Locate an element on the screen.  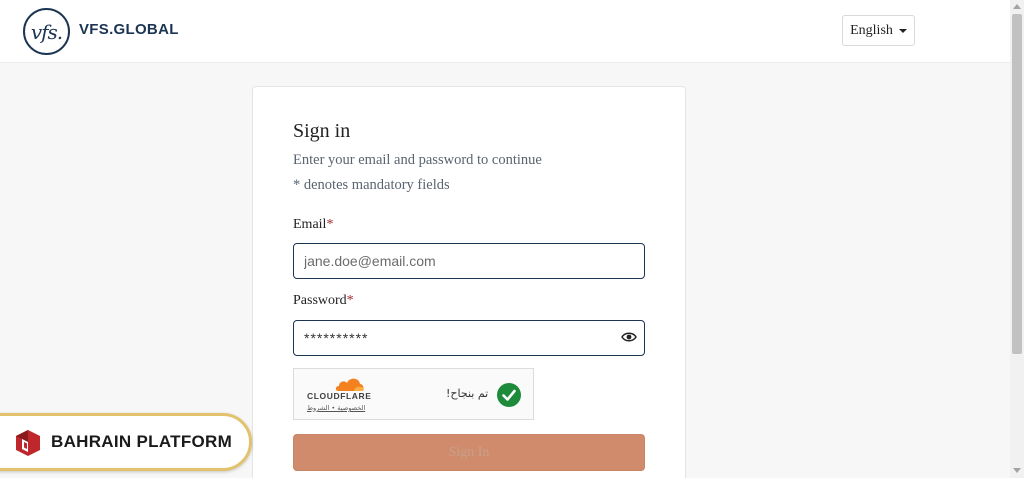
cloudflare-brand: CLOUDFLARE is located at coordinates (339, 396).